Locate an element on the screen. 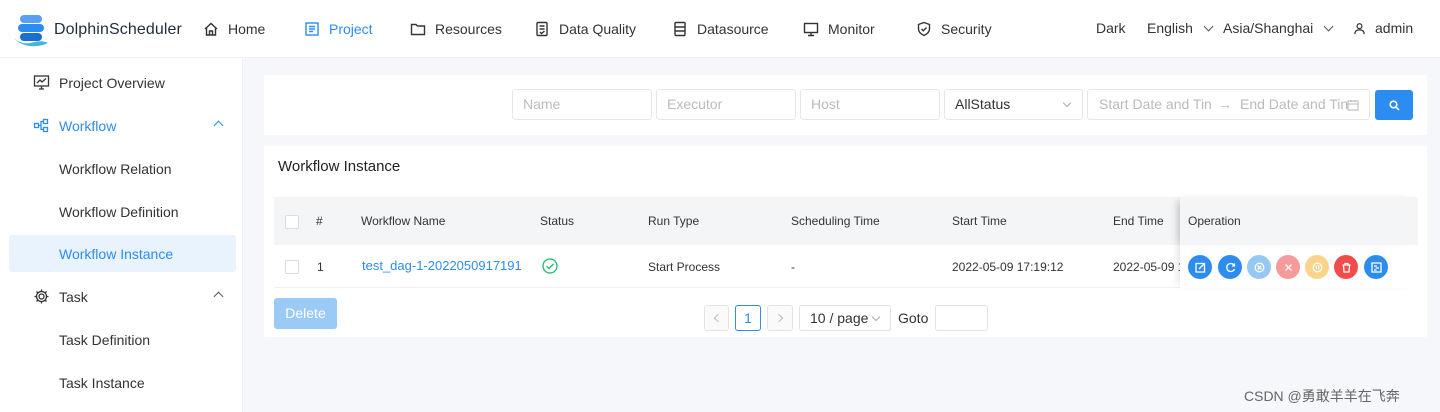 This screenshot has width=1440, height=412. name-search-input: Name is located at coordinates (582, 104).